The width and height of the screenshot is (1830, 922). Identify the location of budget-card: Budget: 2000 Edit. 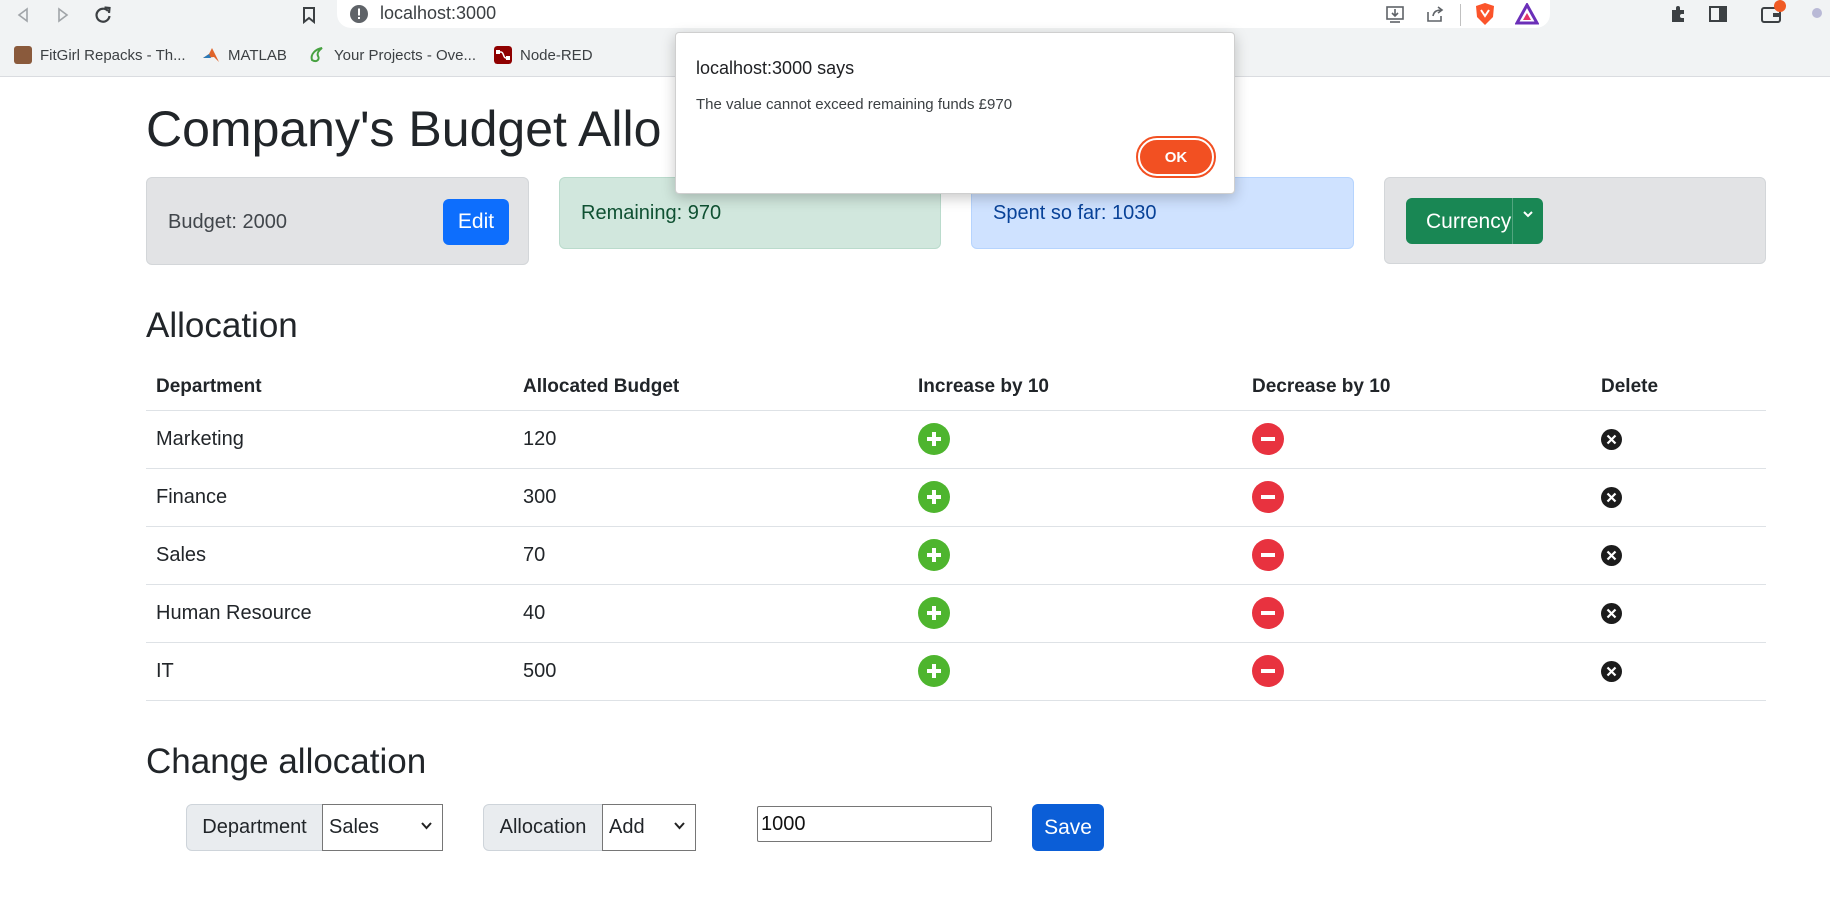
(337, 221).